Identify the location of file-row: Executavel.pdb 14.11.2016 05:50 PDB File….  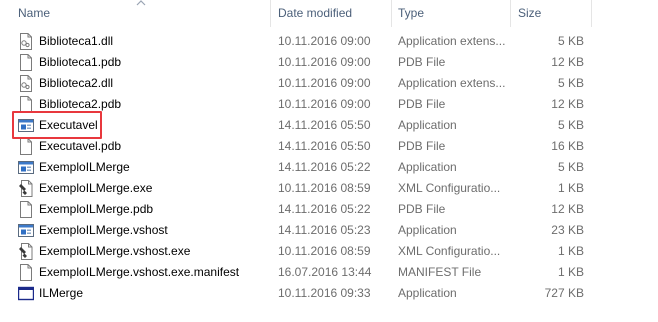
(300, 146).